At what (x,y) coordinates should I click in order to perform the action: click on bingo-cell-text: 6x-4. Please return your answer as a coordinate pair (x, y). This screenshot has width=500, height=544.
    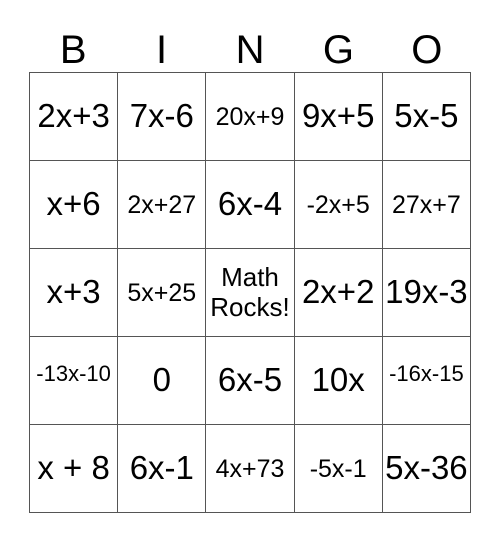
    Looking at the image, I should click on (250, 204).